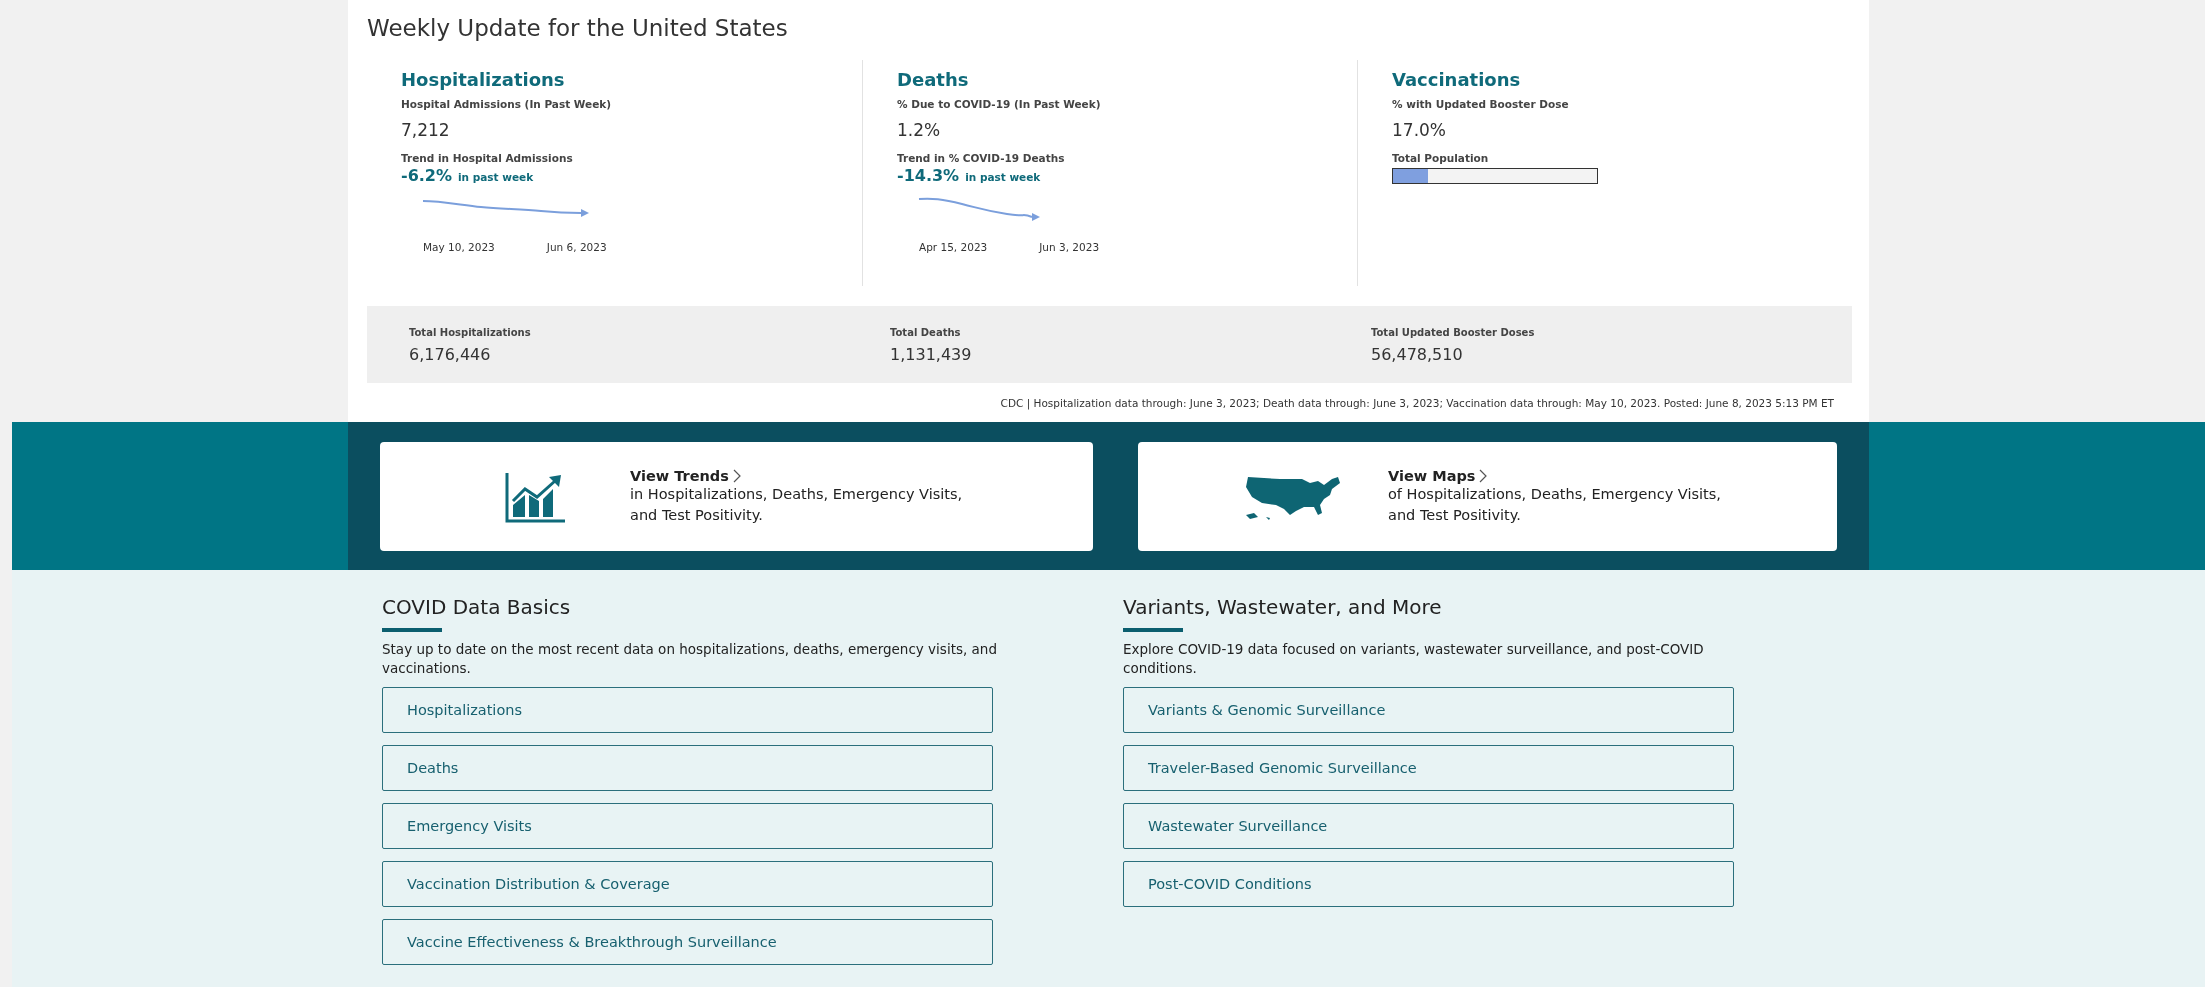 This screenshot has width=2205, height=987. Describe the element at coordinates (459, 247) in the screenshot. I see `date-label: May 10, 2023` at that location.